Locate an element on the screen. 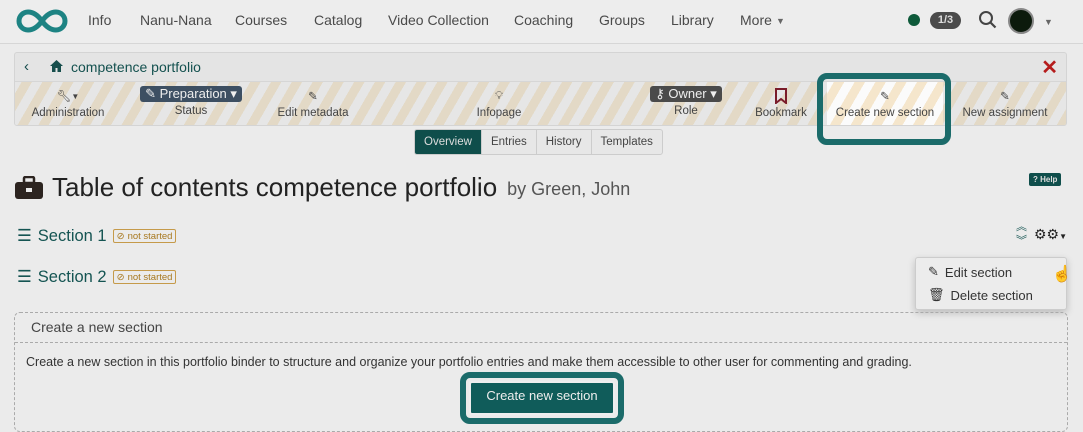  counter-badge: 1/3 is located at coordinates (945, 20).